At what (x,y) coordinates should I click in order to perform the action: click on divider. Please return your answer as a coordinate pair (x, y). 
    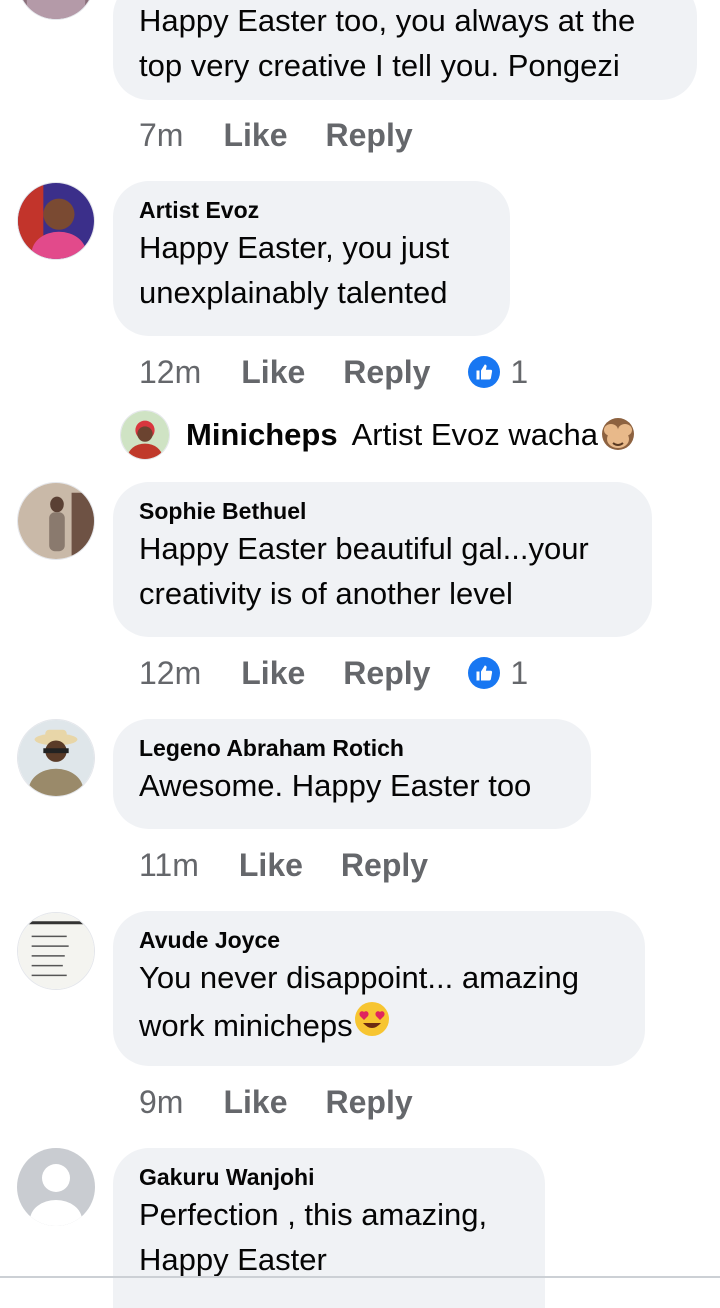
    Looking at the image, I should click on (360, 1277).